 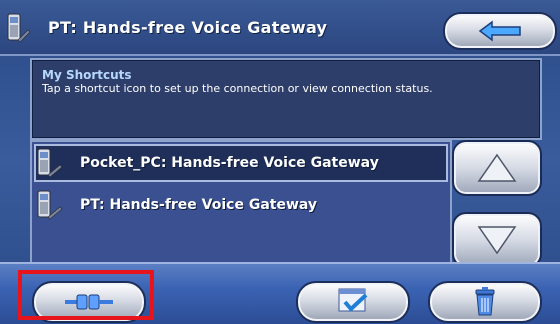 I want to click on back-arrow-icon, so click(x=499, y=31).